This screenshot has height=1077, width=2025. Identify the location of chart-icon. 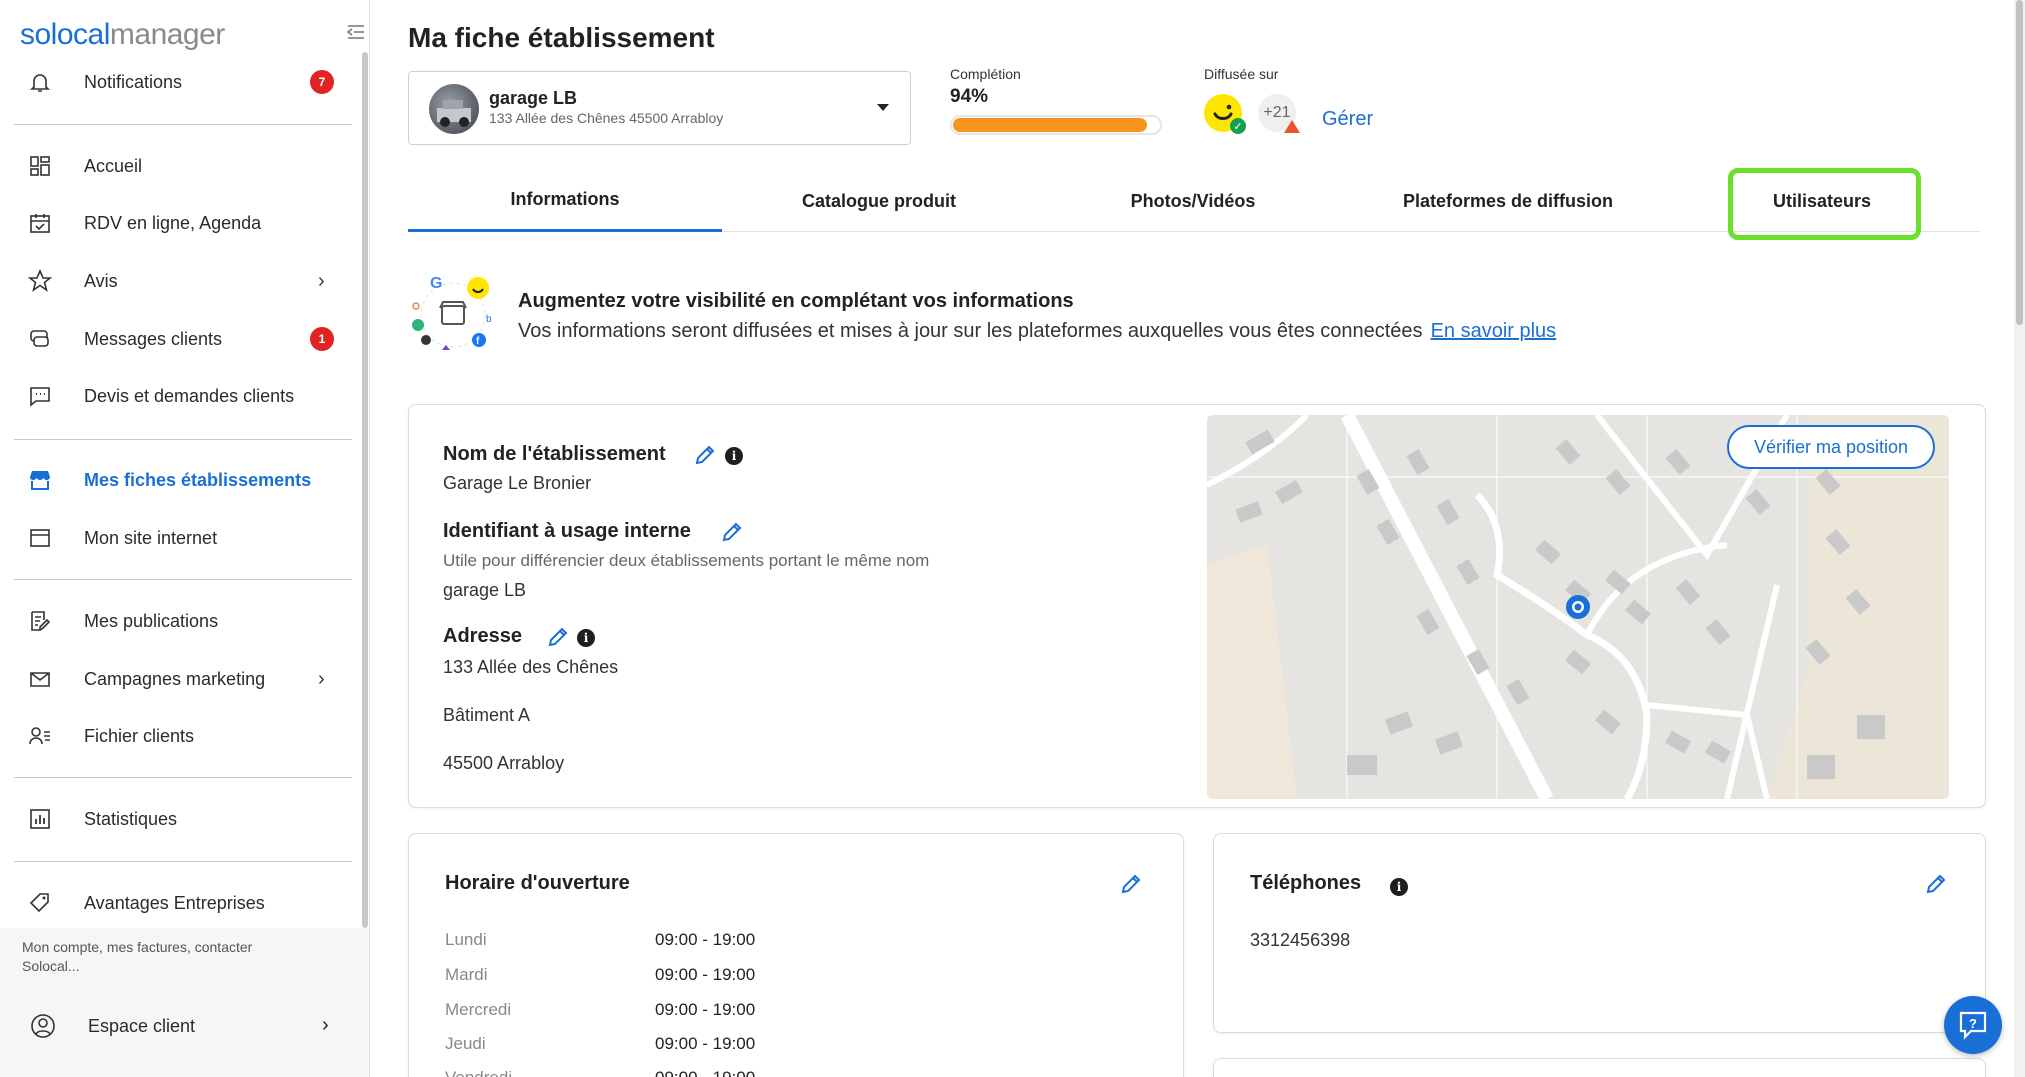
(40, 819).